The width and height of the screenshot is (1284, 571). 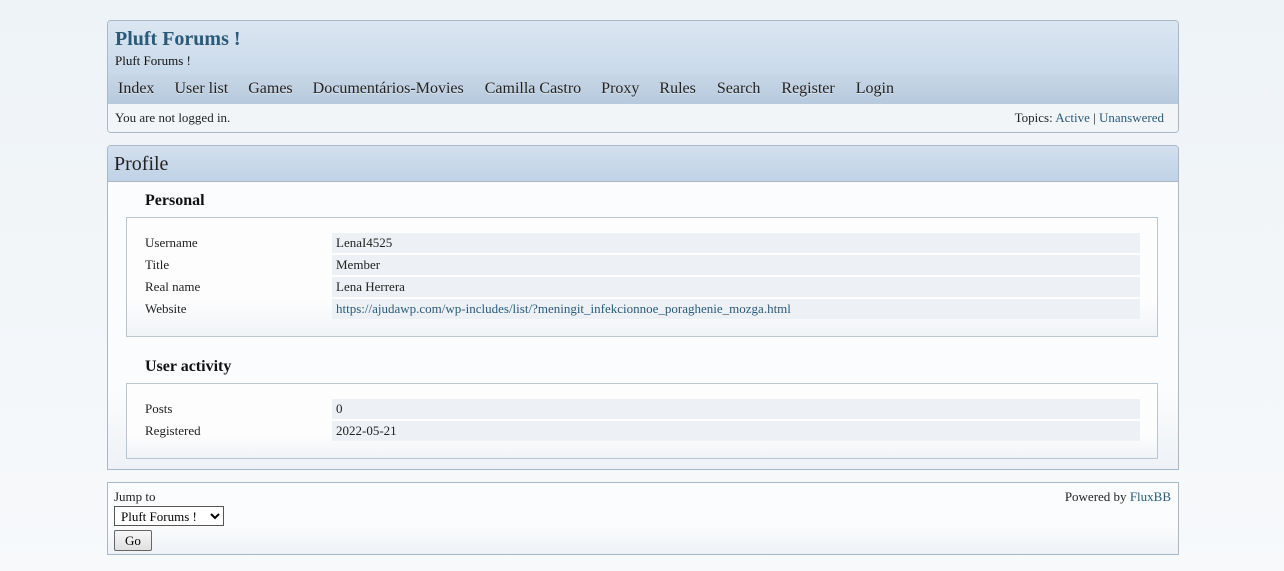 What do you see at coordinates (153, 60) in the screenshot?
I see `board-description: Pluft Forums !` at bounding box center [153, 60].